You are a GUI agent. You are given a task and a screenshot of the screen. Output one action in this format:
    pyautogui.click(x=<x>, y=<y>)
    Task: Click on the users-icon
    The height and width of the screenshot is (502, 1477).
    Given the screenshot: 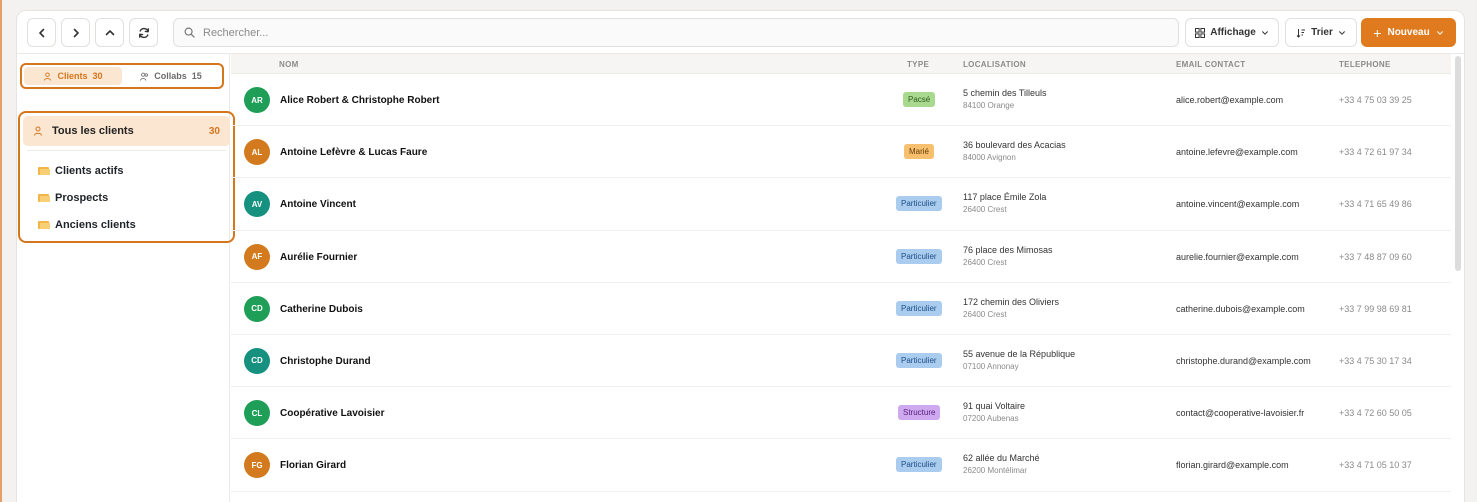 What is the action you would take?
    pyautogui.click(x=144, y=76)
    